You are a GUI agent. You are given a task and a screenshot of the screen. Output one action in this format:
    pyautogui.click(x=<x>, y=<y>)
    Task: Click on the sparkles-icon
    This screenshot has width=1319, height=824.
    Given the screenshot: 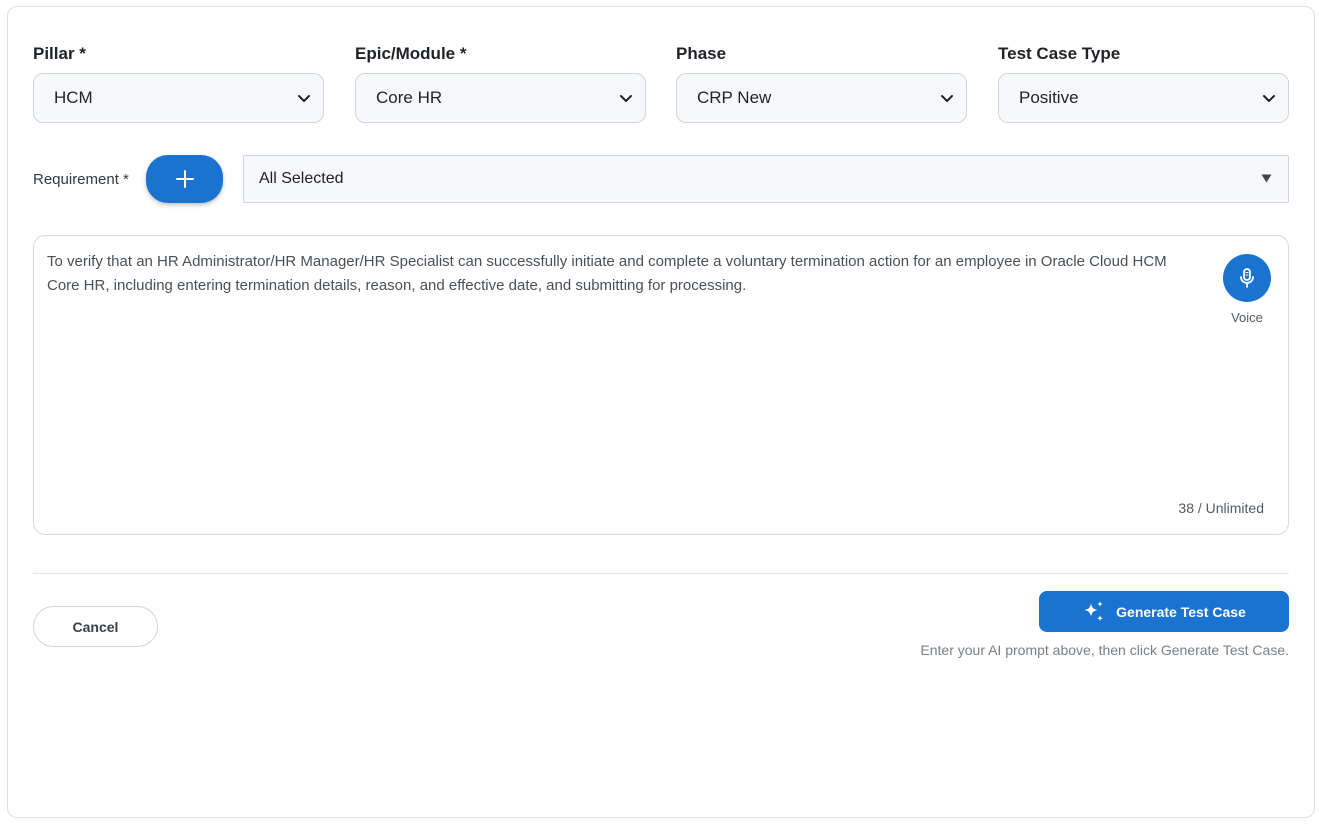 What is the action you would take?
    pyautogui.click(x=1094, y=610)
    